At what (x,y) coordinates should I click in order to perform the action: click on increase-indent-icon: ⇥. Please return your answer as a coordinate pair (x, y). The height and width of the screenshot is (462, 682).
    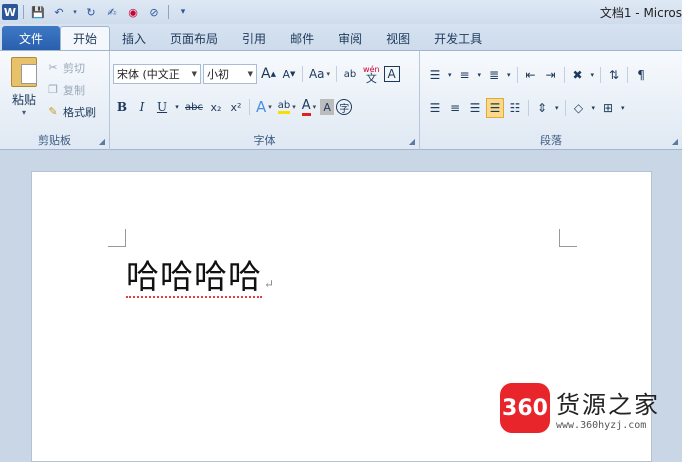
    Looking at the image, I should click on (551, 75).